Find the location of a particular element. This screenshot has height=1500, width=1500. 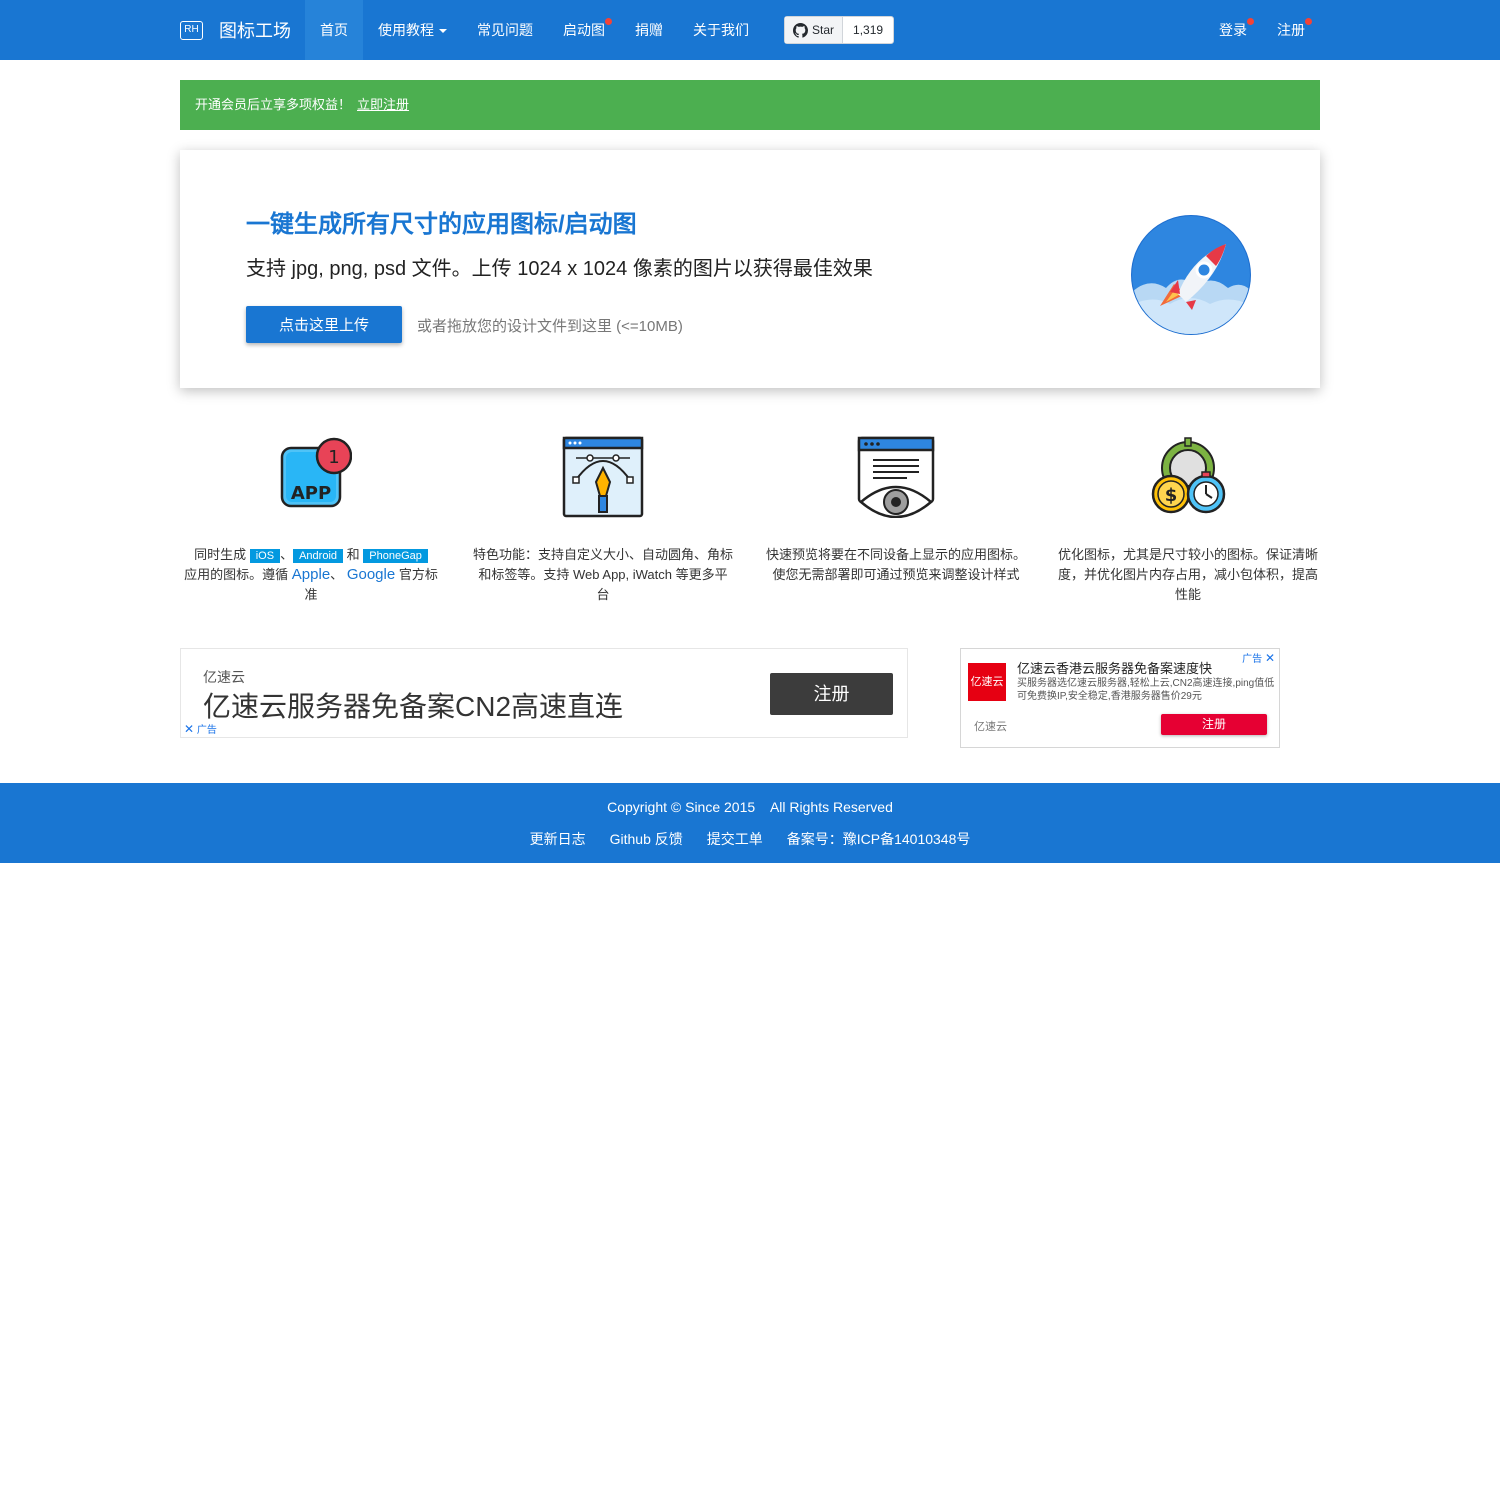

apple-link: Apple is located at coordinates (311, 574).